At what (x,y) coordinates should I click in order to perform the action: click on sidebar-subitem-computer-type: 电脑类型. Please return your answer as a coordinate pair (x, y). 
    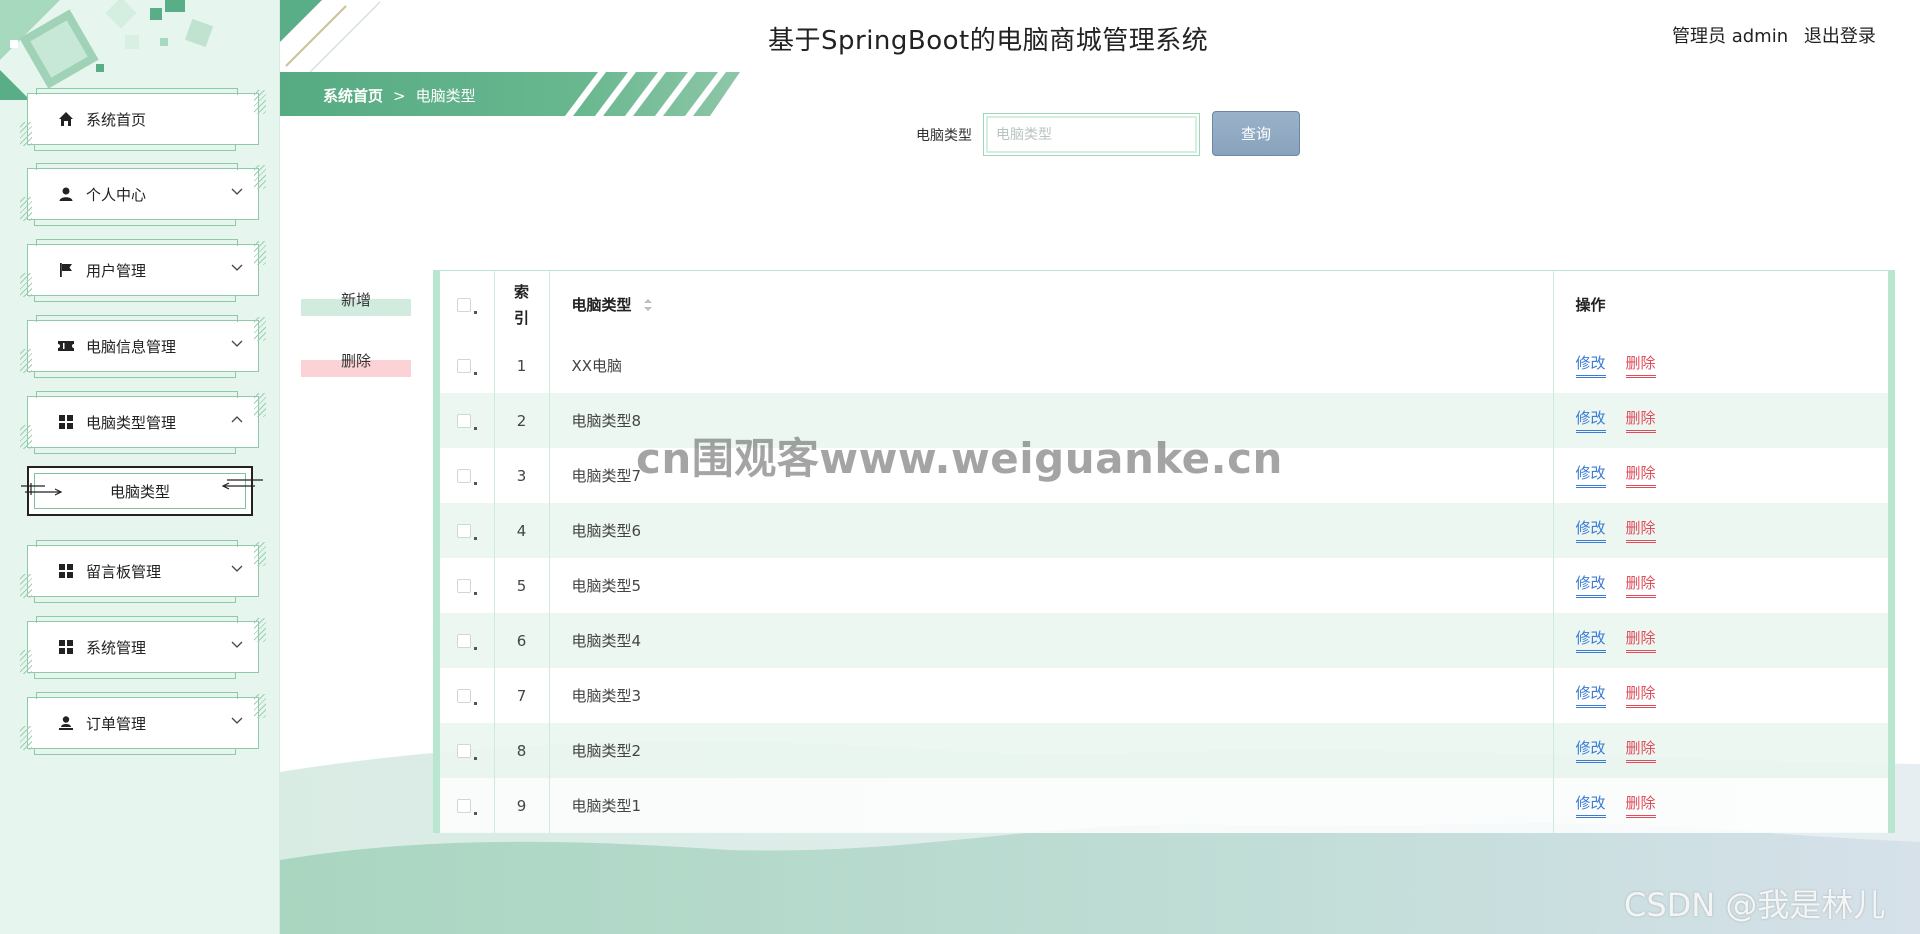
    Looking at the image, I should click on (142, 491).